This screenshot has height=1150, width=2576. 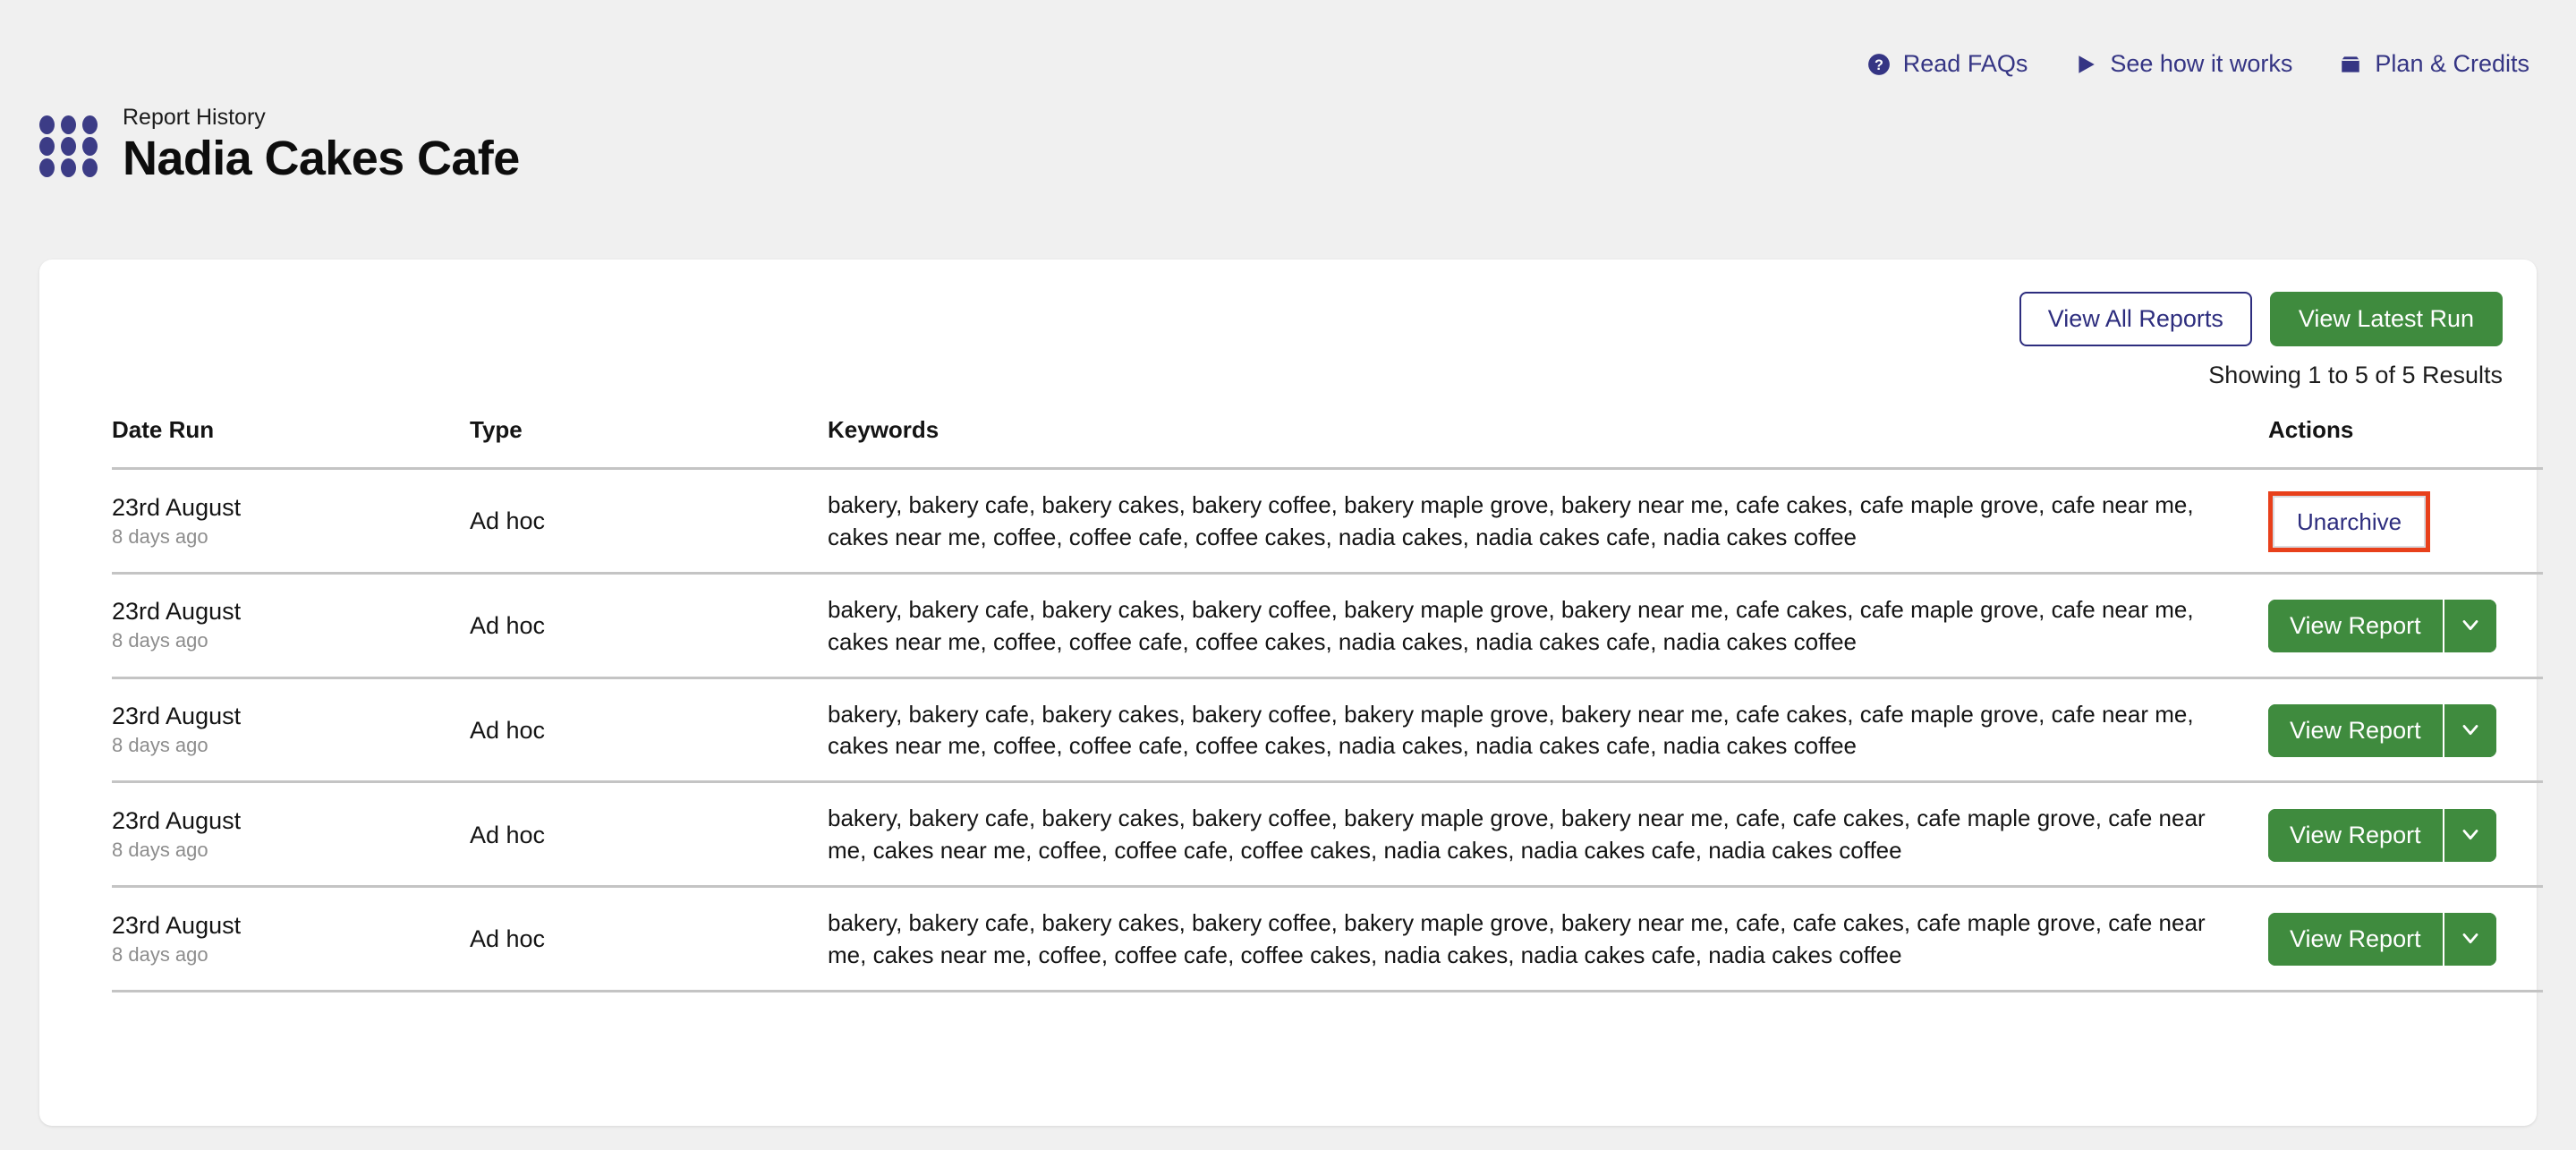 What do you see at coordinates (2311, 430) in the screenshot?
I see `column-header-actions: Actions` at bounding box center [2311, 430].